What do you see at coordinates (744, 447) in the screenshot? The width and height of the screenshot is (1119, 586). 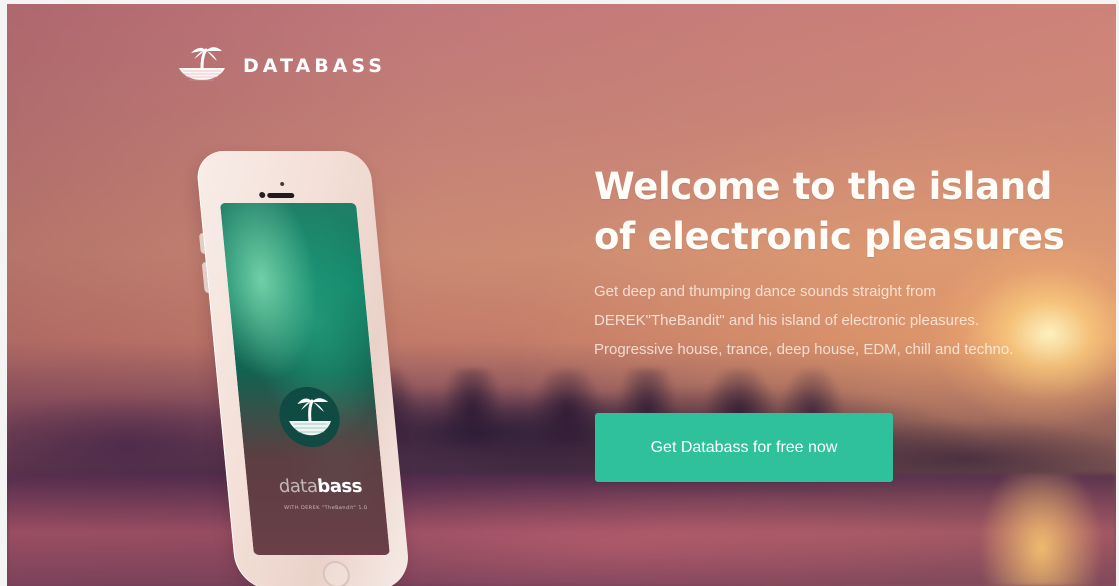 I see `get-databass-button: Get Databass for free now` at bounding box center [744, 447].